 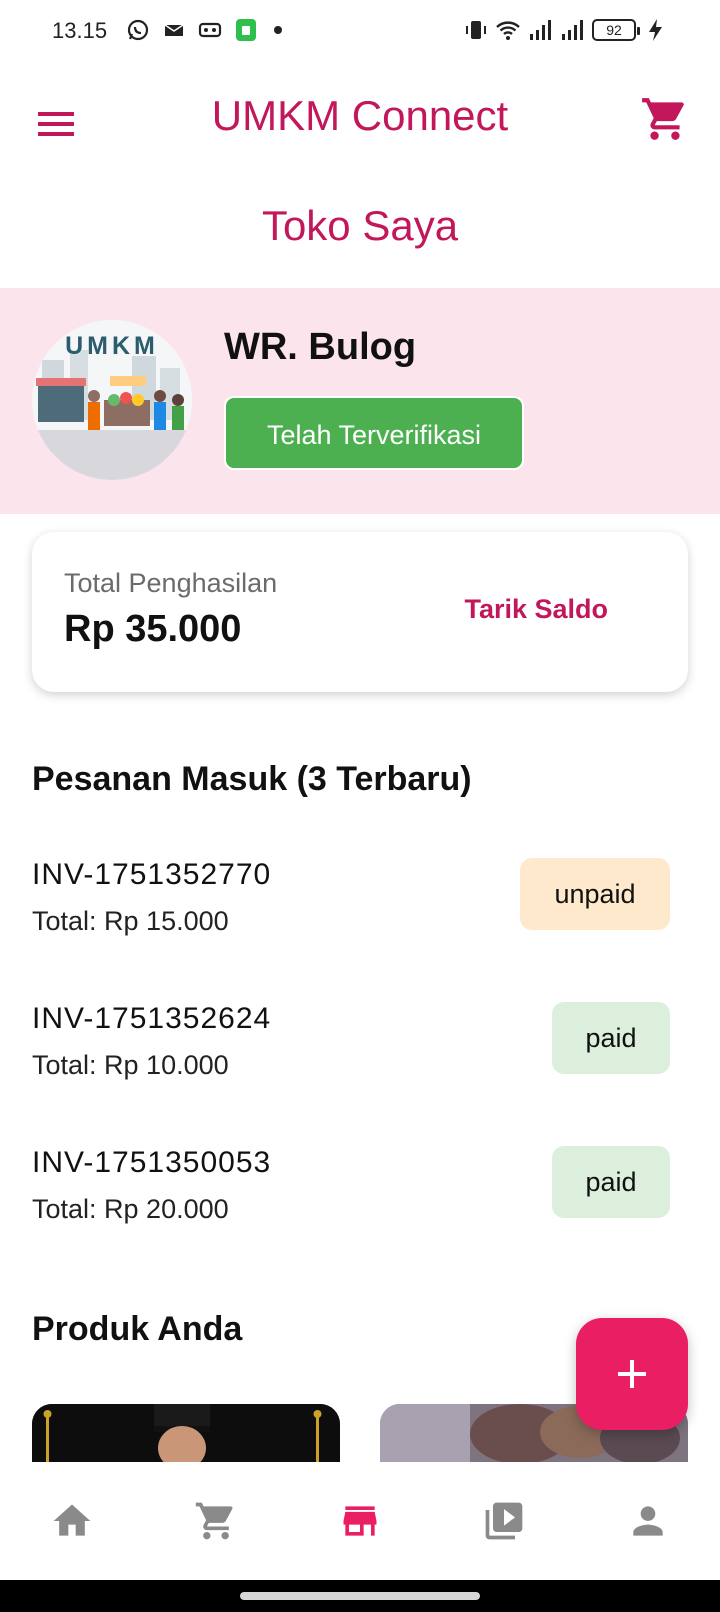 I want to click on nav-cart, so click(x=216, y=1521).